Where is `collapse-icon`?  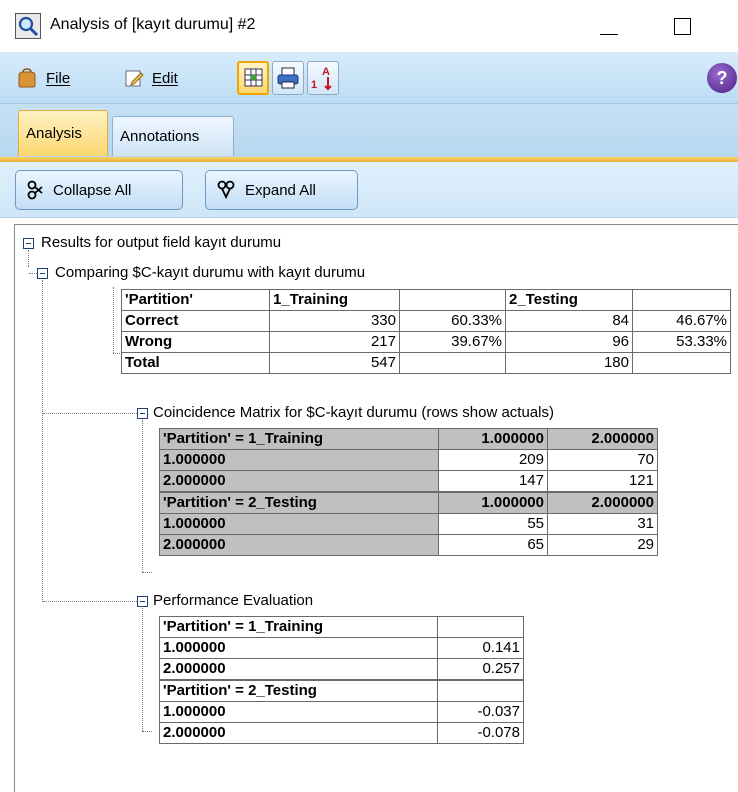 collapse-icon is located at coordinates (35, 190).